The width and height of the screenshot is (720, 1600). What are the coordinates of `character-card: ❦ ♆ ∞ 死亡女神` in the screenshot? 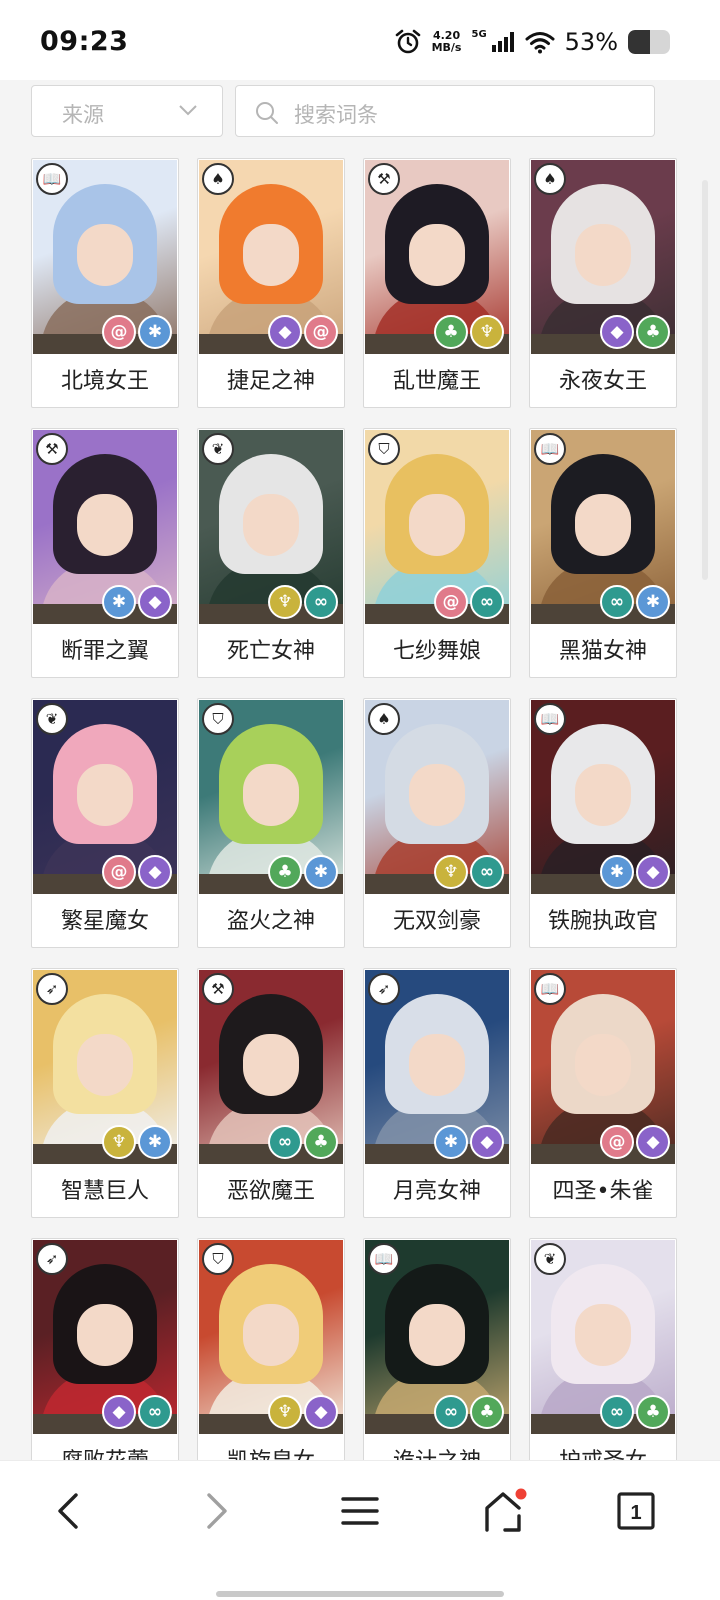 It's located at (271, 553).